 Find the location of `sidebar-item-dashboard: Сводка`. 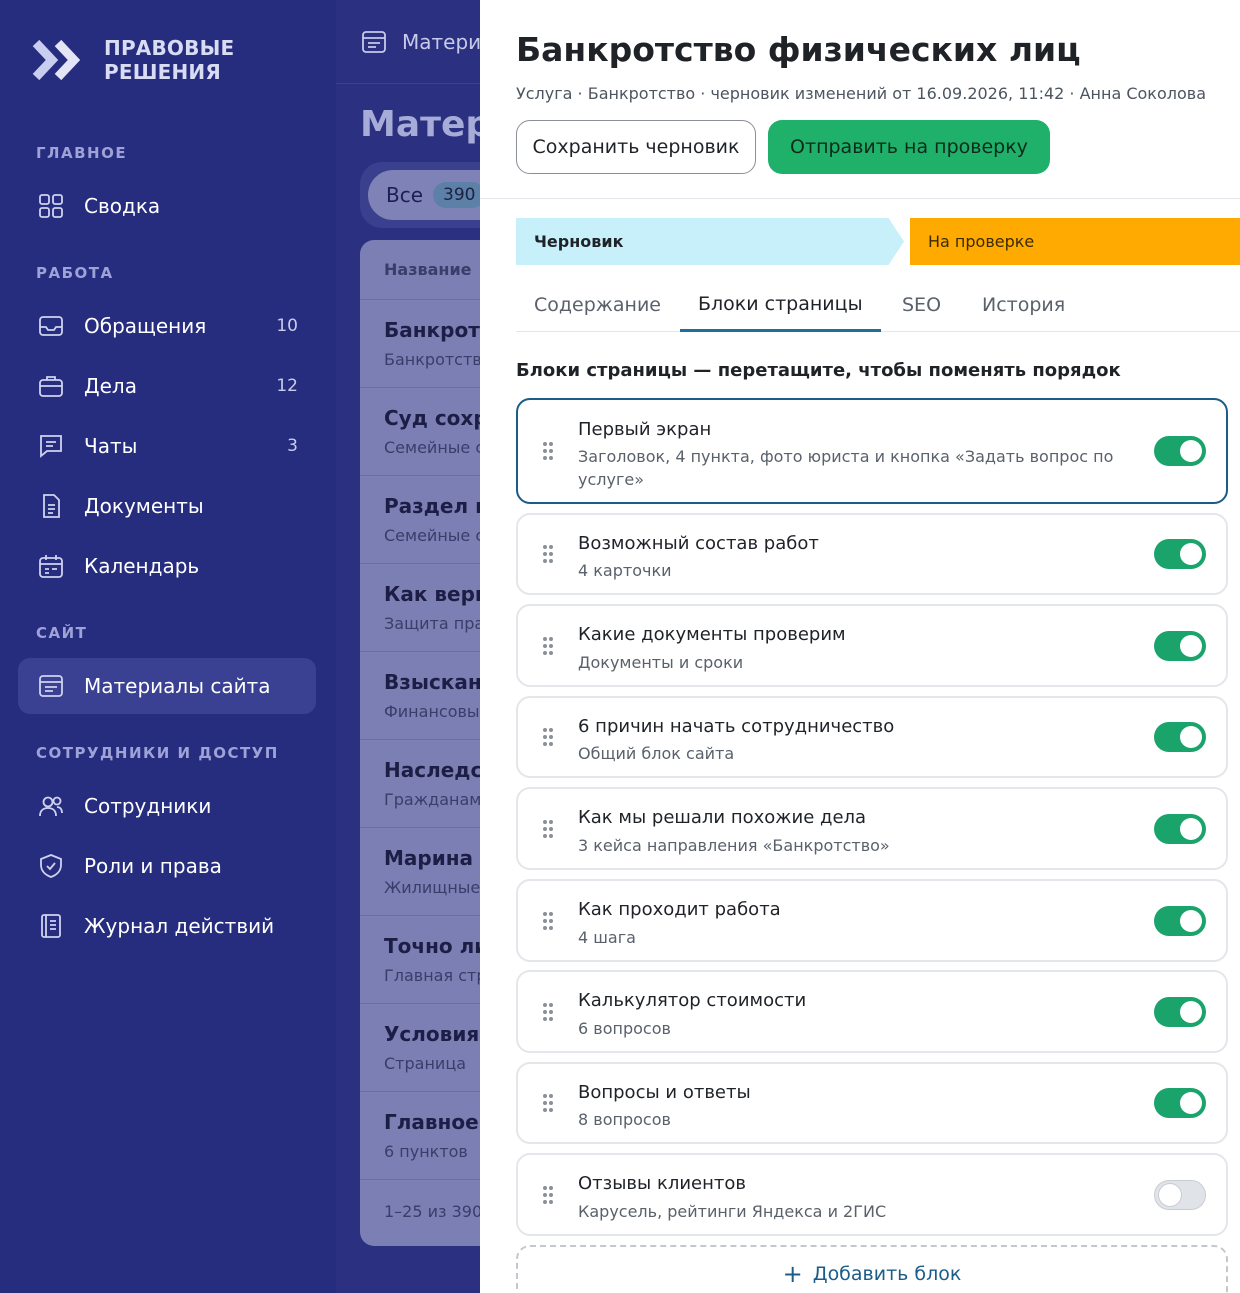

sidebar-item-dashboard: Сводка is located at coordinates (167, 206).